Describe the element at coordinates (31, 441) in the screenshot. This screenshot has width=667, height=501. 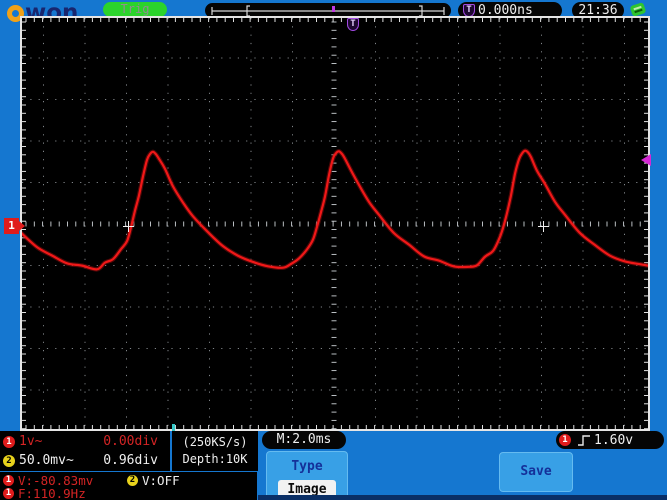
I see `ch1-scale: 1v~` at that location.